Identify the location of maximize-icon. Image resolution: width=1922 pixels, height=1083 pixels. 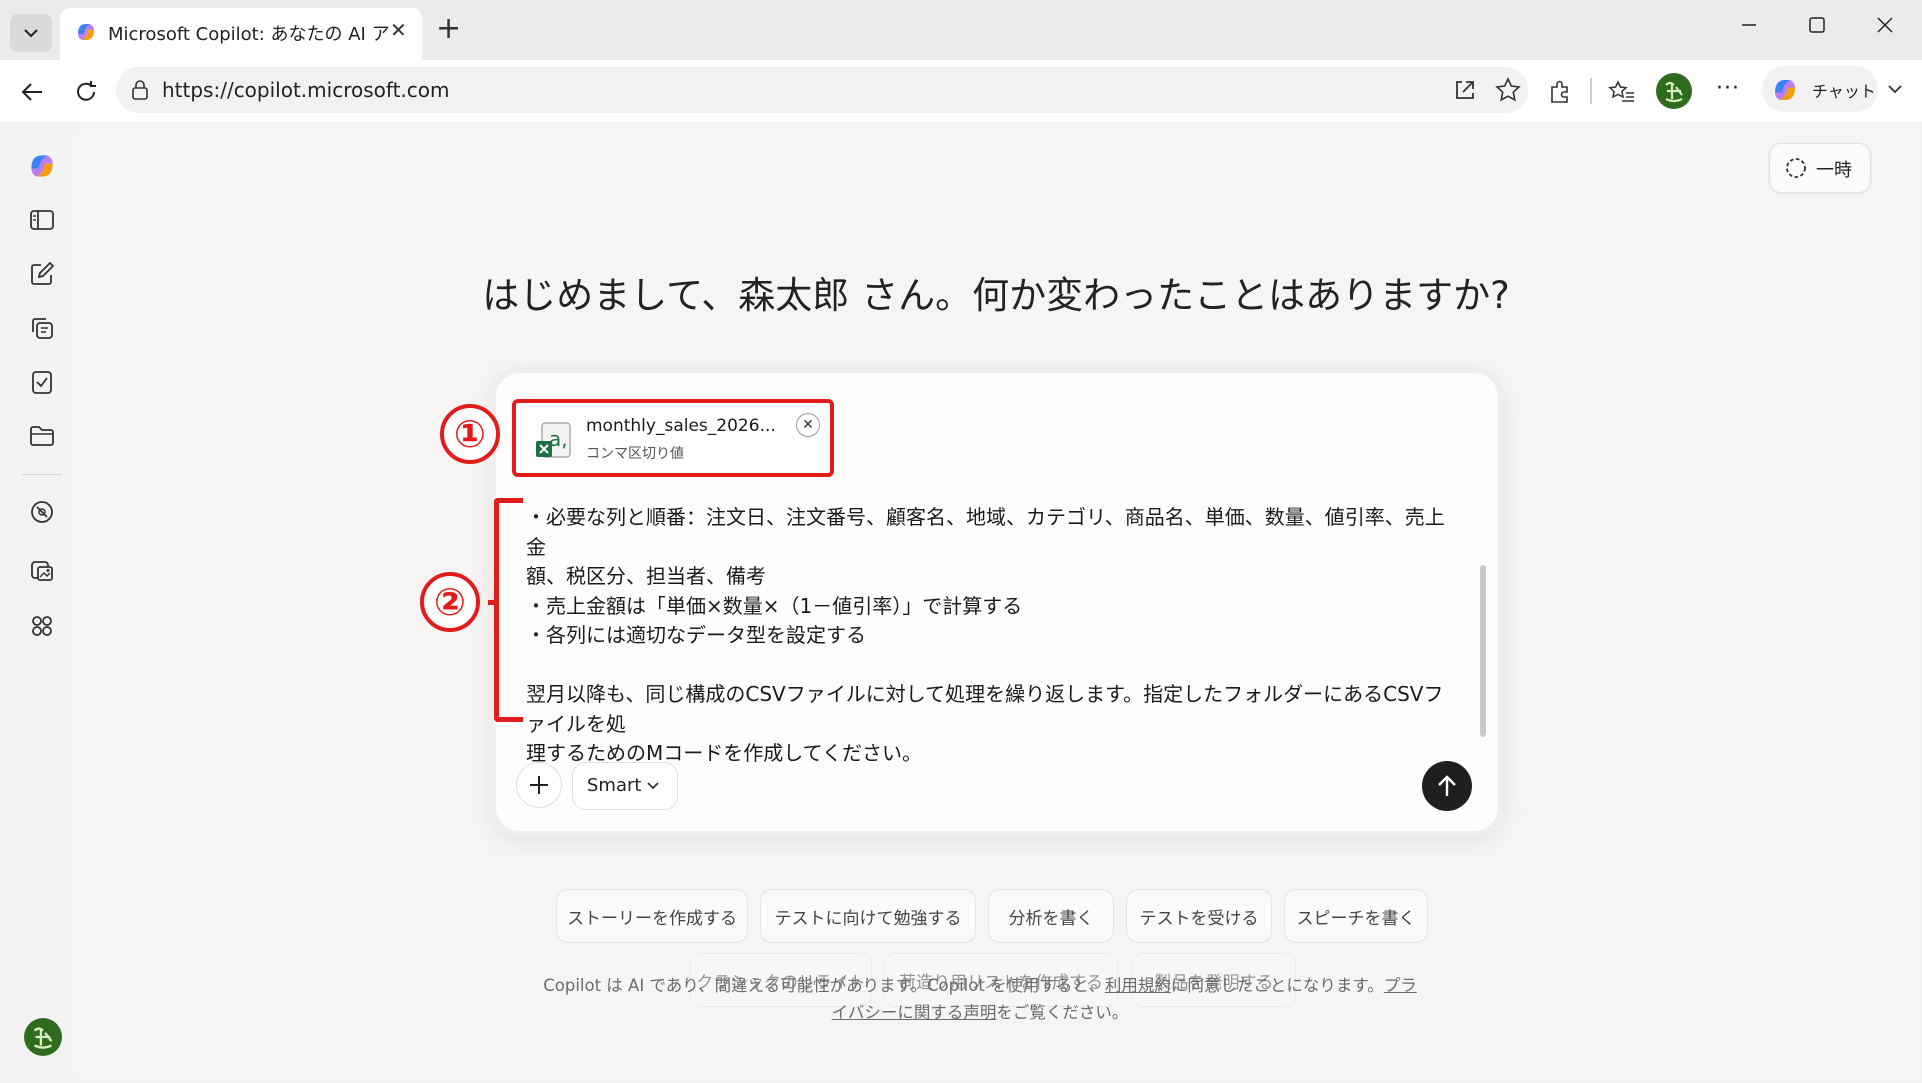
(1817, 28).